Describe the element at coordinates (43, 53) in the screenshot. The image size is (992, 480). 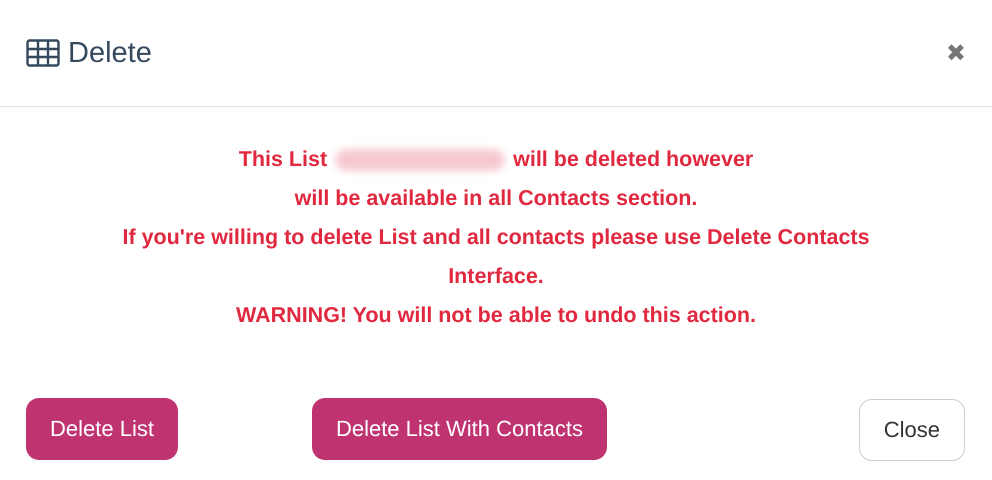
I see `table-icon` at that location.